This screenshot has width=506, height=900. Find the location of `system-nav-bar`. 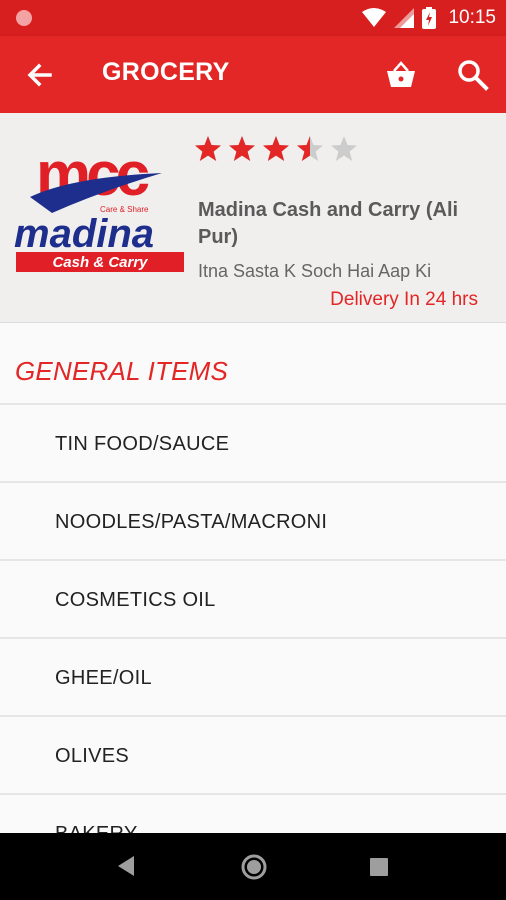

system-nav-bar is located at coordinates (253, 866).